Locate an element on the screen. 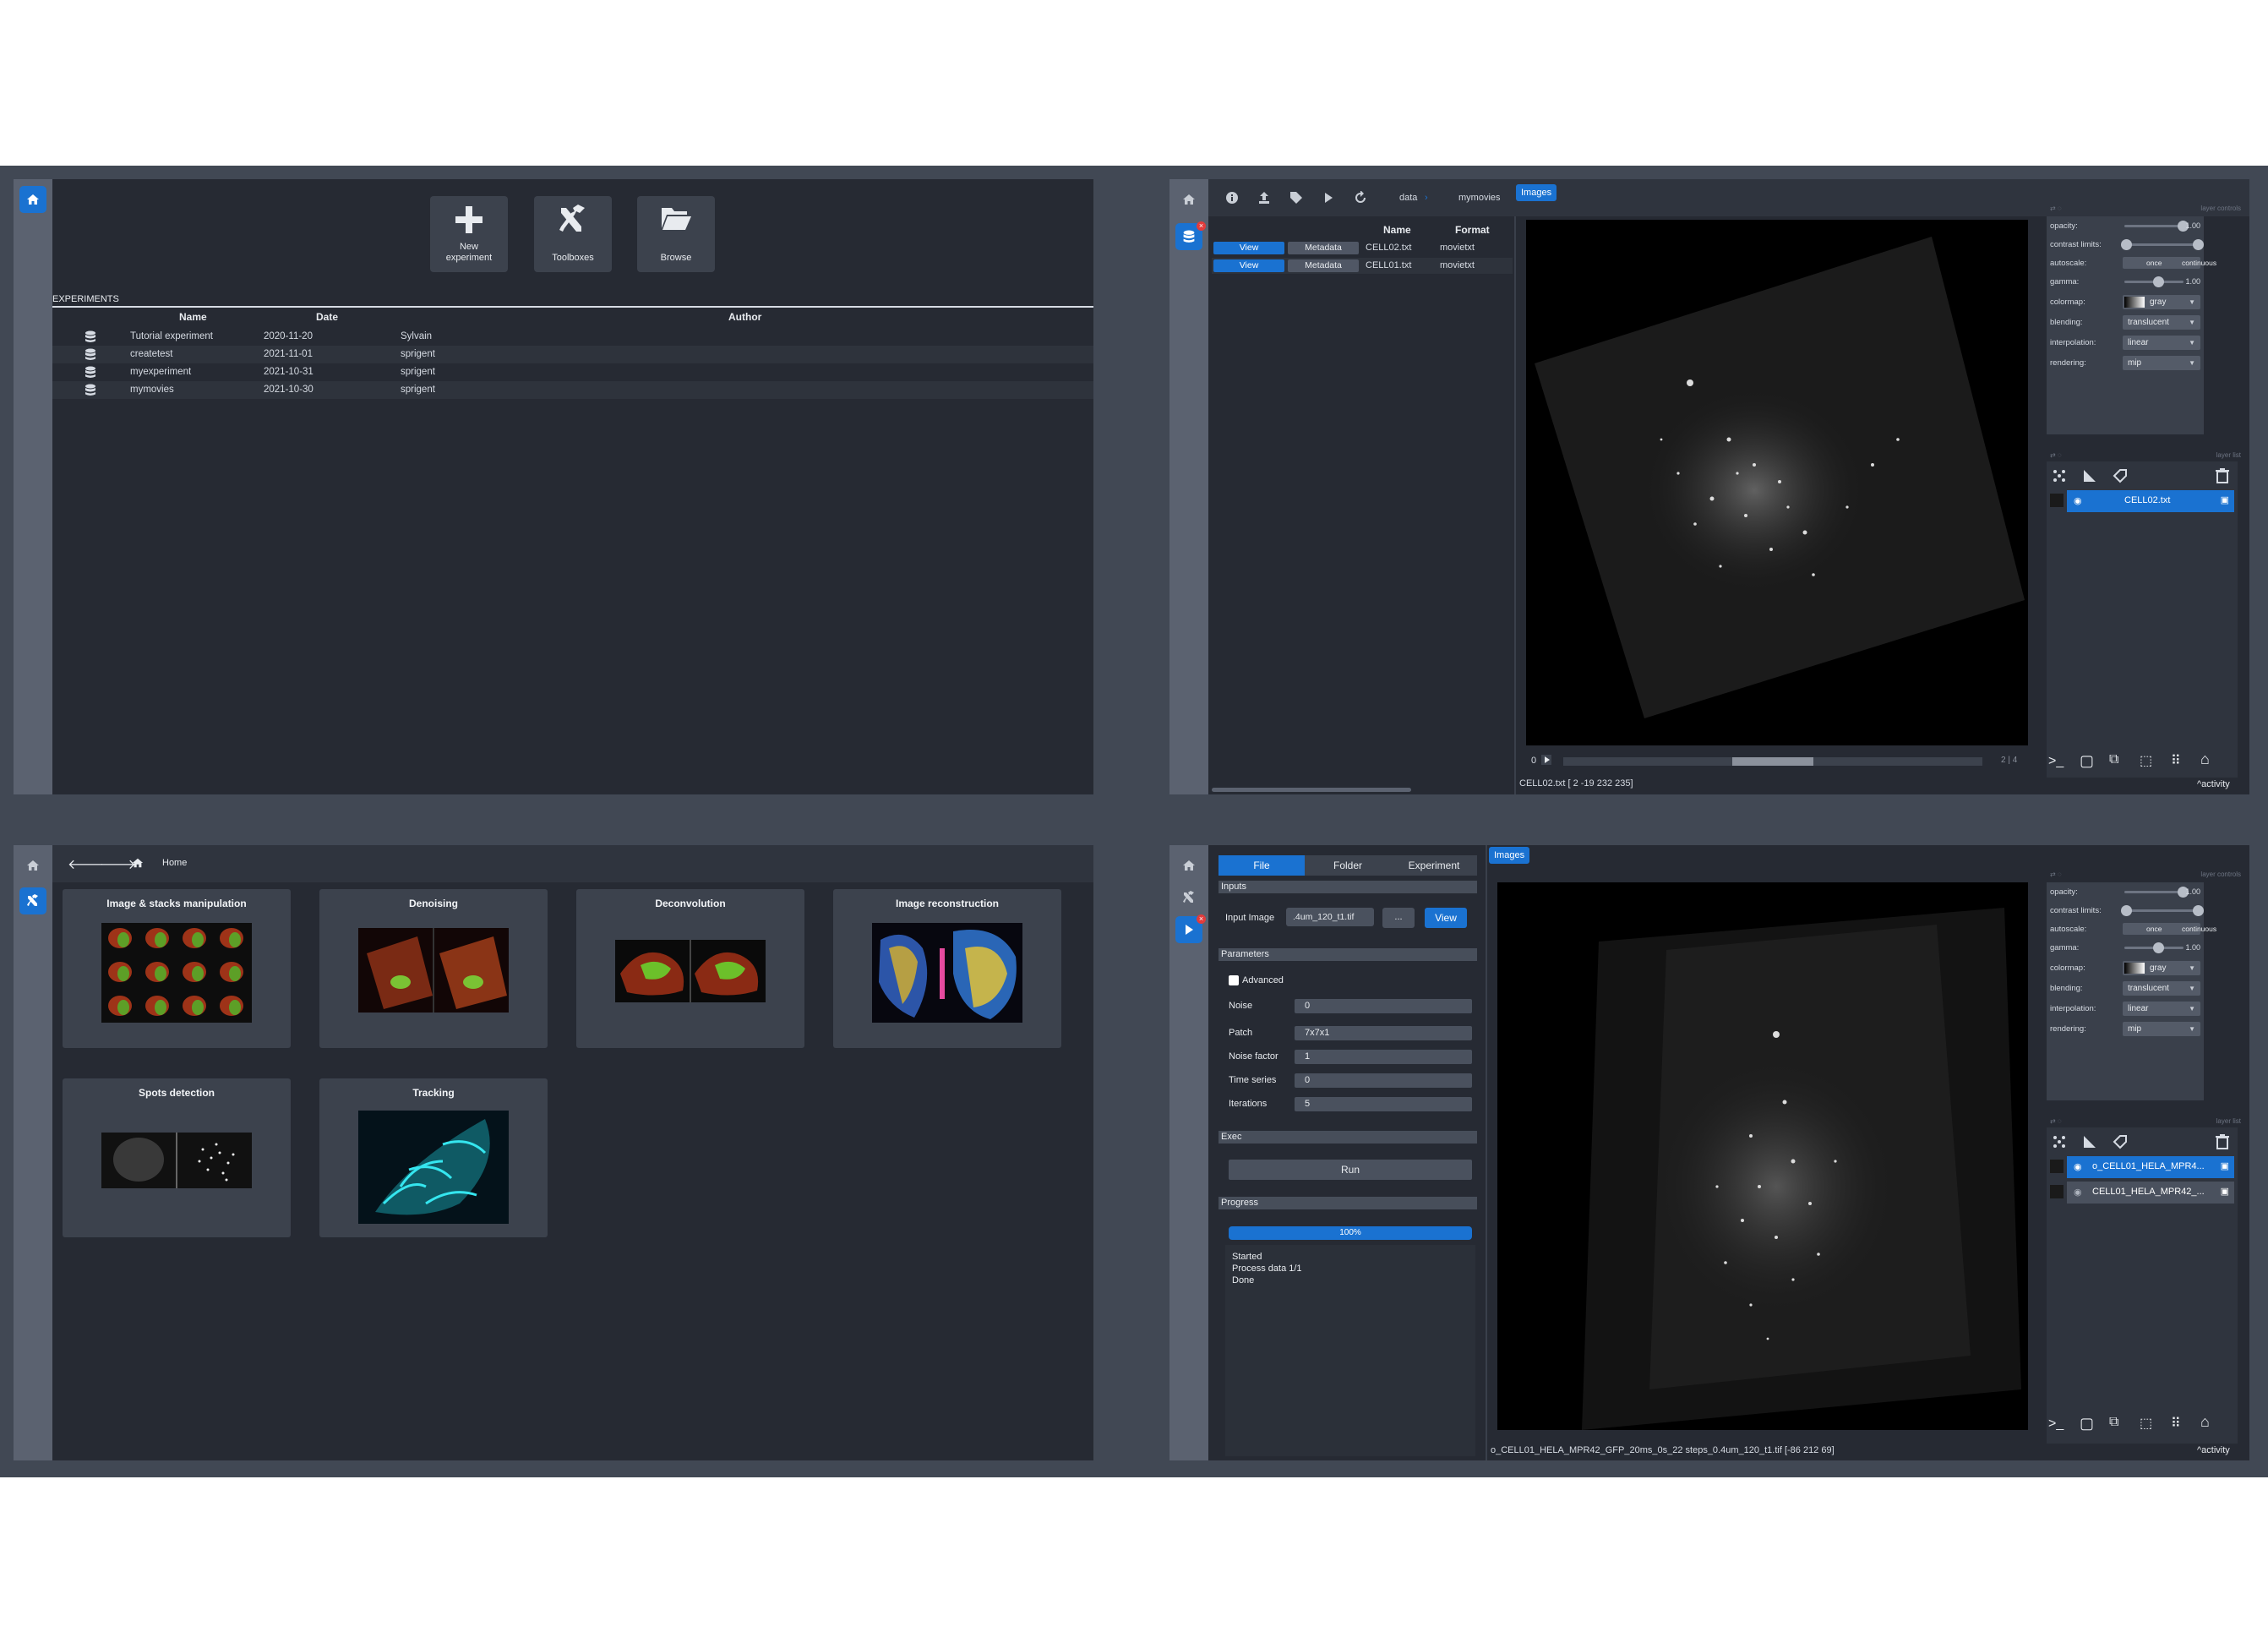 Image resolution: width=2268 pixels, height=1643 pixels. toolbox-card-image-reconstruction: Image reconstruction is located at coordinates (947, 968).